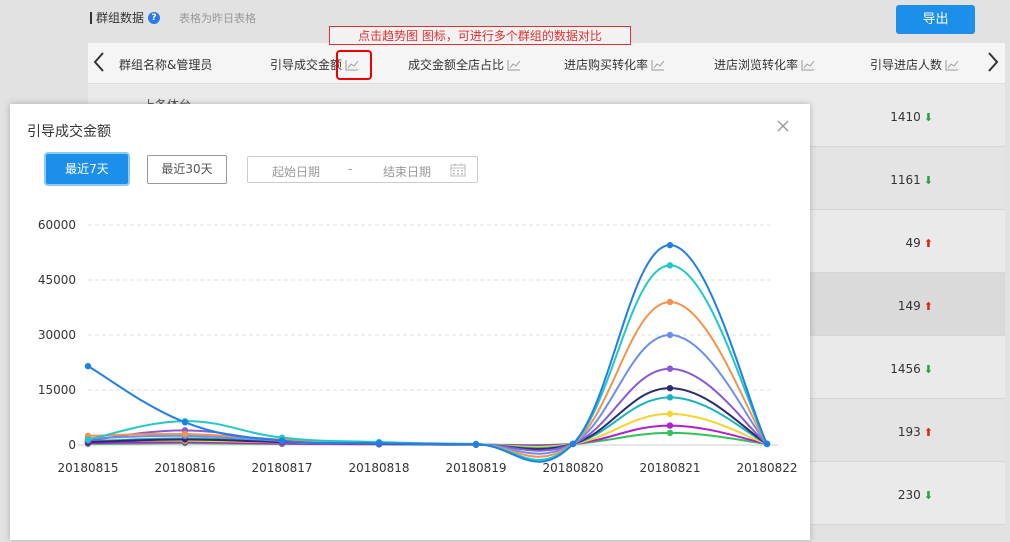 The image size is (1010, 542). I want to click on y-tick-label: 60000, so click(57, 225).